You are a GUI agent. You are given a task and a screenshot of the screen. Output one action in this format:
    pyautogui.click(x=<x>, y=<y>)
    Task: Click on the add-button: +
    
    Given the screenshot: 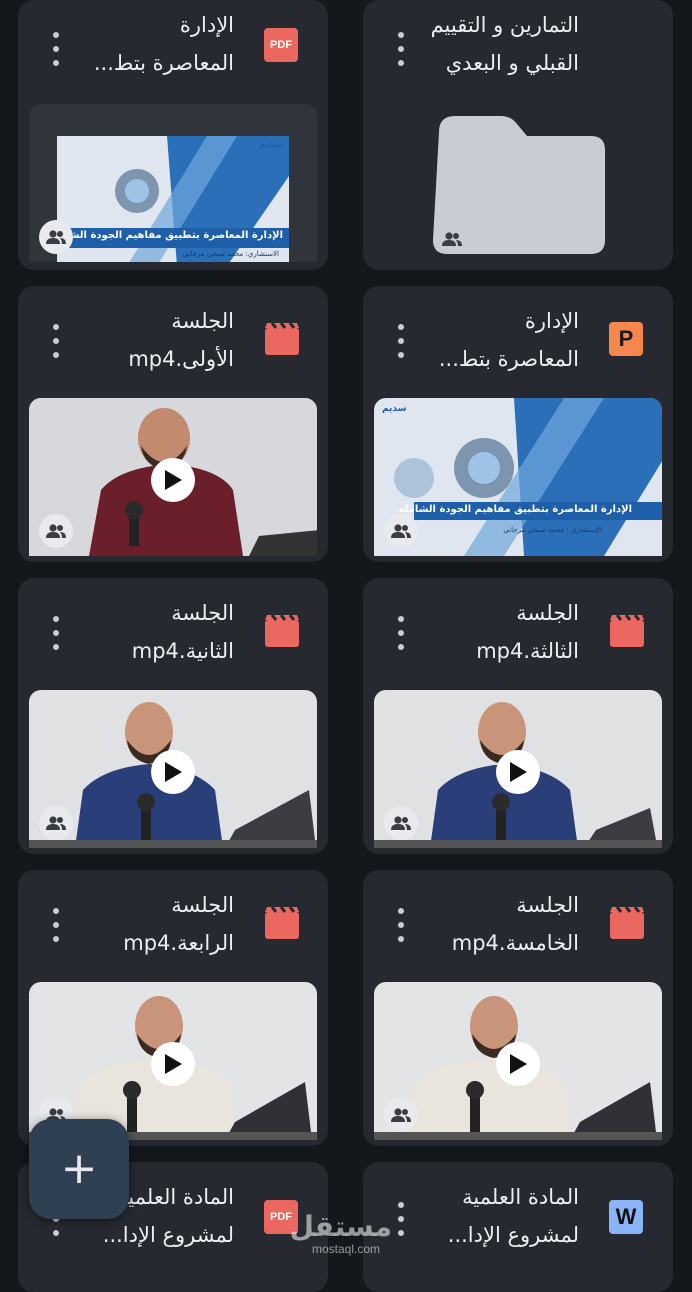 What is the action you would take?
    pyautogui.click(x=79, y=1169)
    